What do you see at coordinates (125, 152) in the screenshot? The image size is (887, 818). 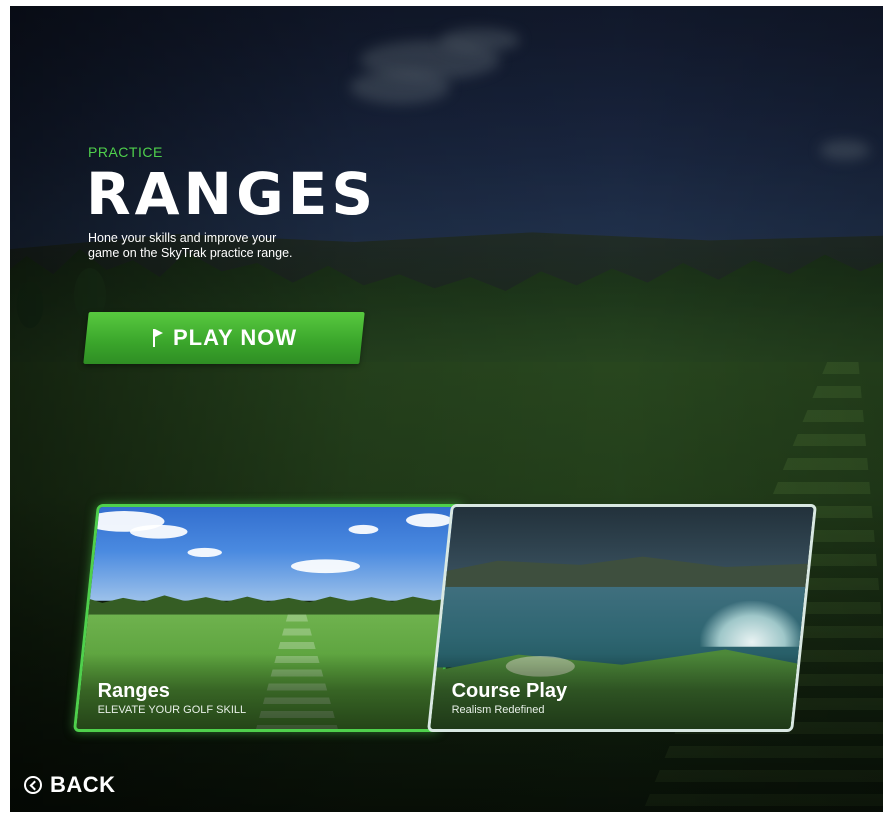 I see `section-eyebrow: PRACTICE` at bounding box center [125, 152].